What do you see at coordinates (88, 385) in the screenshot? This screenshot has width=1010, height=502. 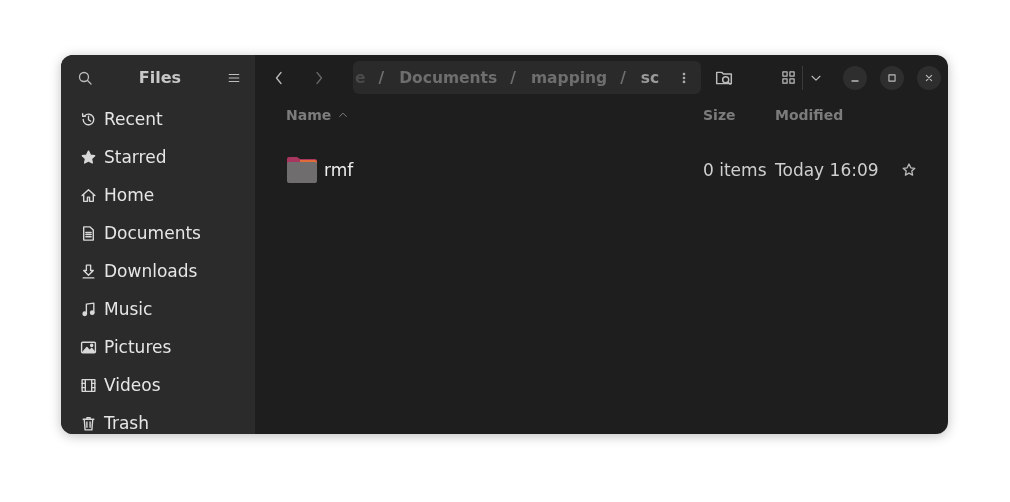 I see `film-icon` at bounding box center [88, 385].